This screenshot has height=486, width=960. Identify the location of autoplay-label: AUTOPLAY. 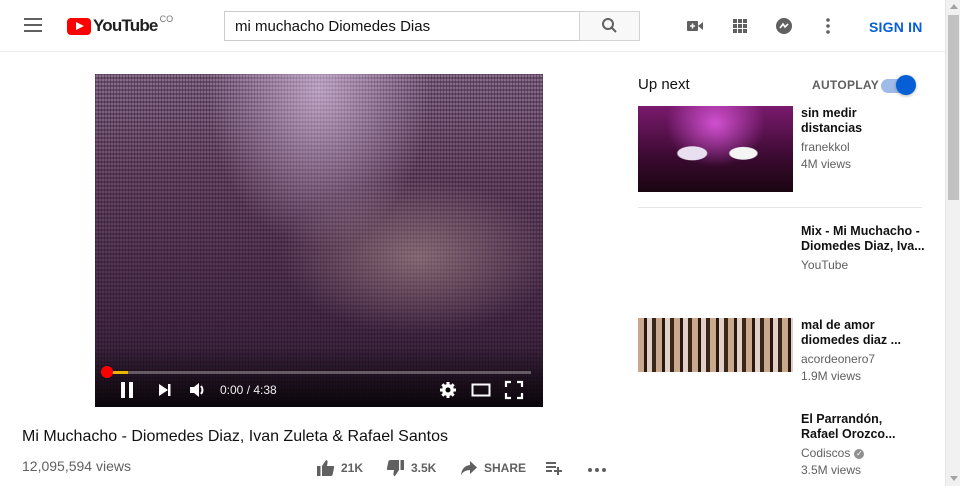
(846, 85).